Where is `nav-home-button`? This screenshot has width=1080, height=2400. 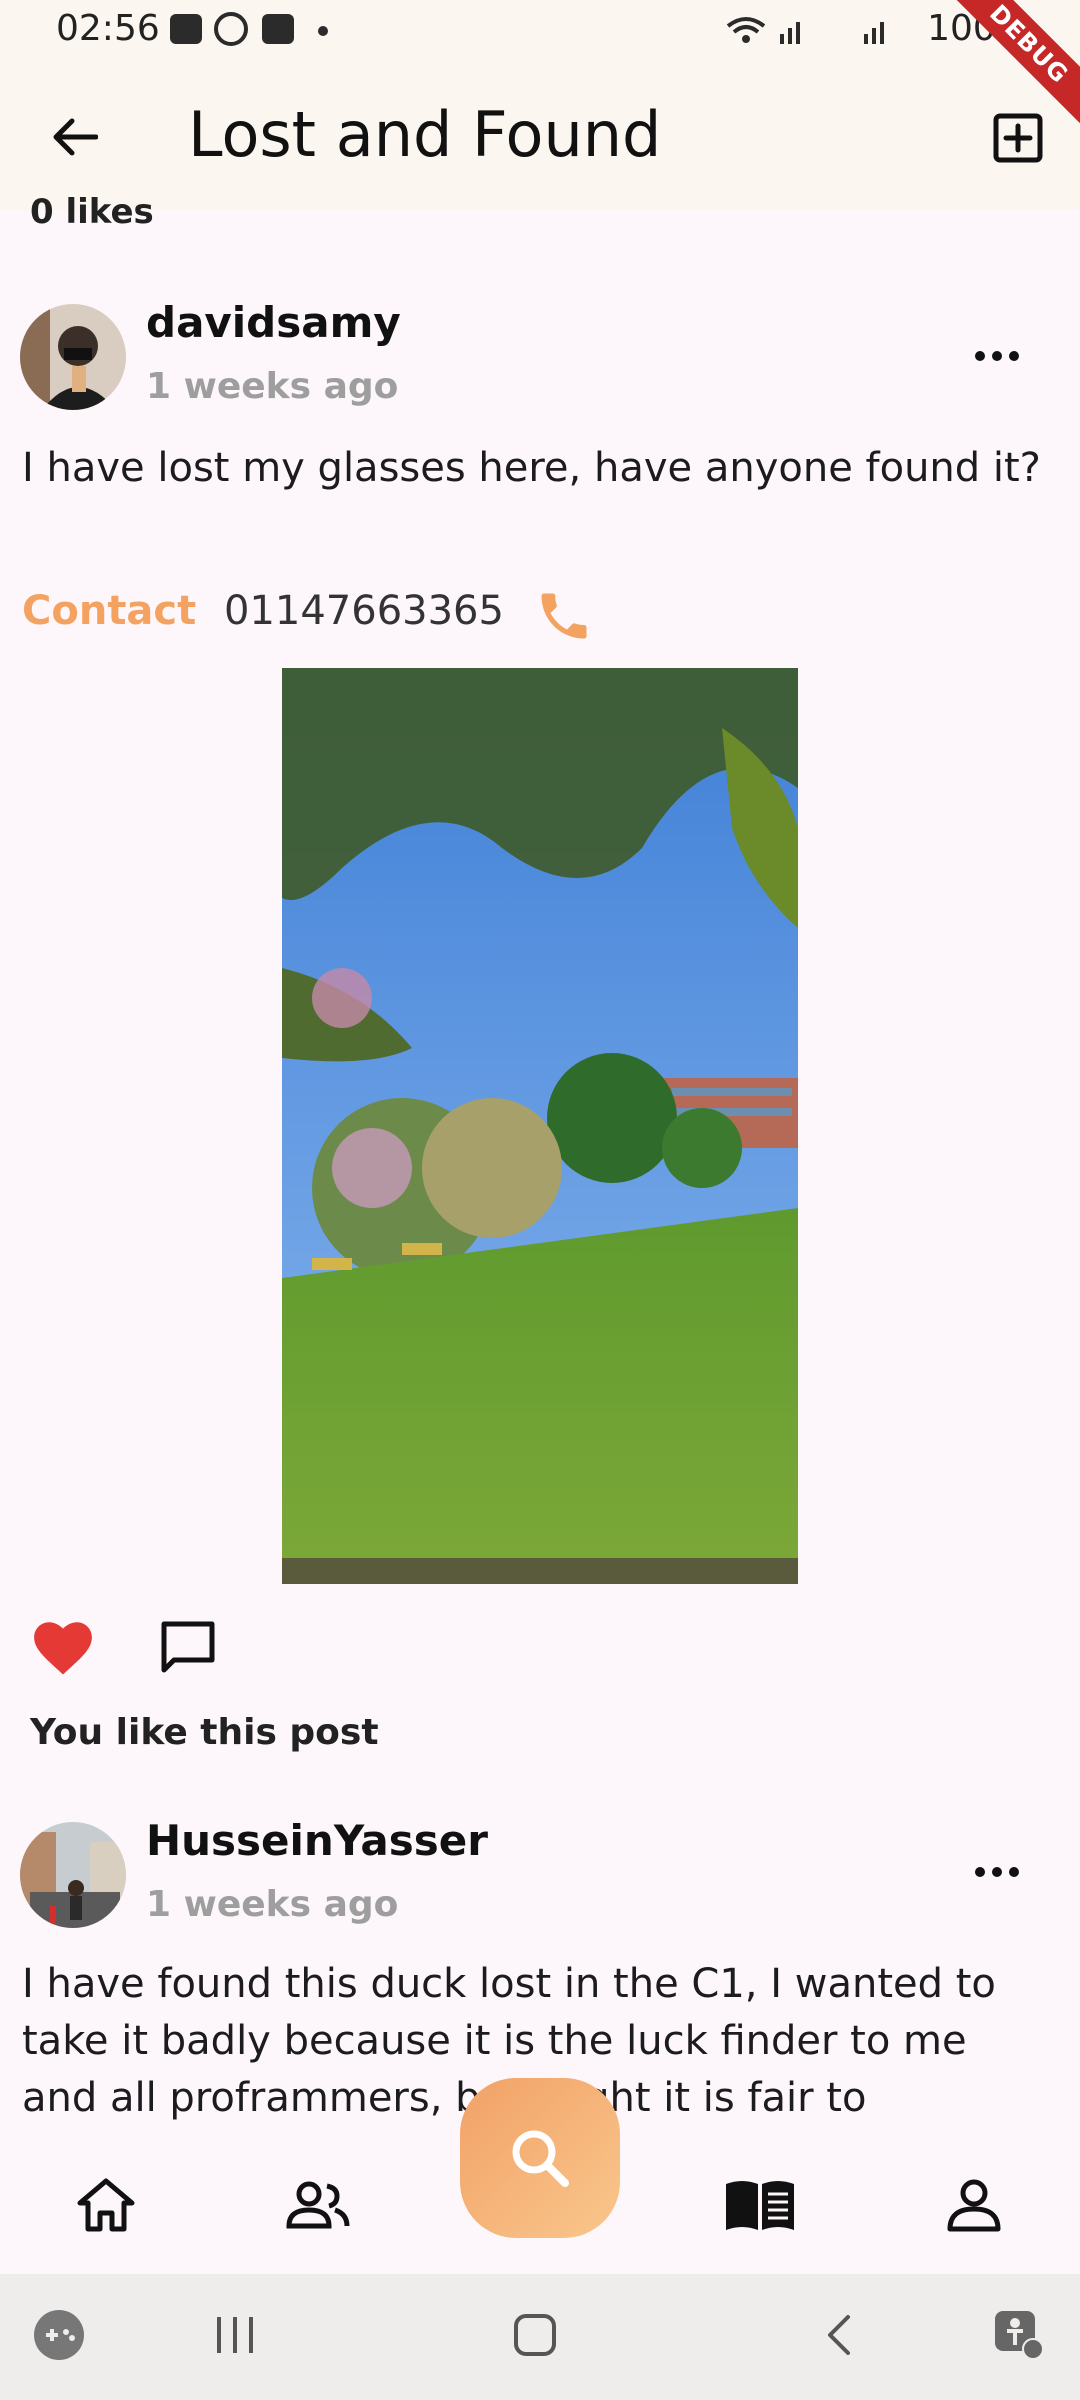 nav-home-button is located at coordinates (106, 2205).